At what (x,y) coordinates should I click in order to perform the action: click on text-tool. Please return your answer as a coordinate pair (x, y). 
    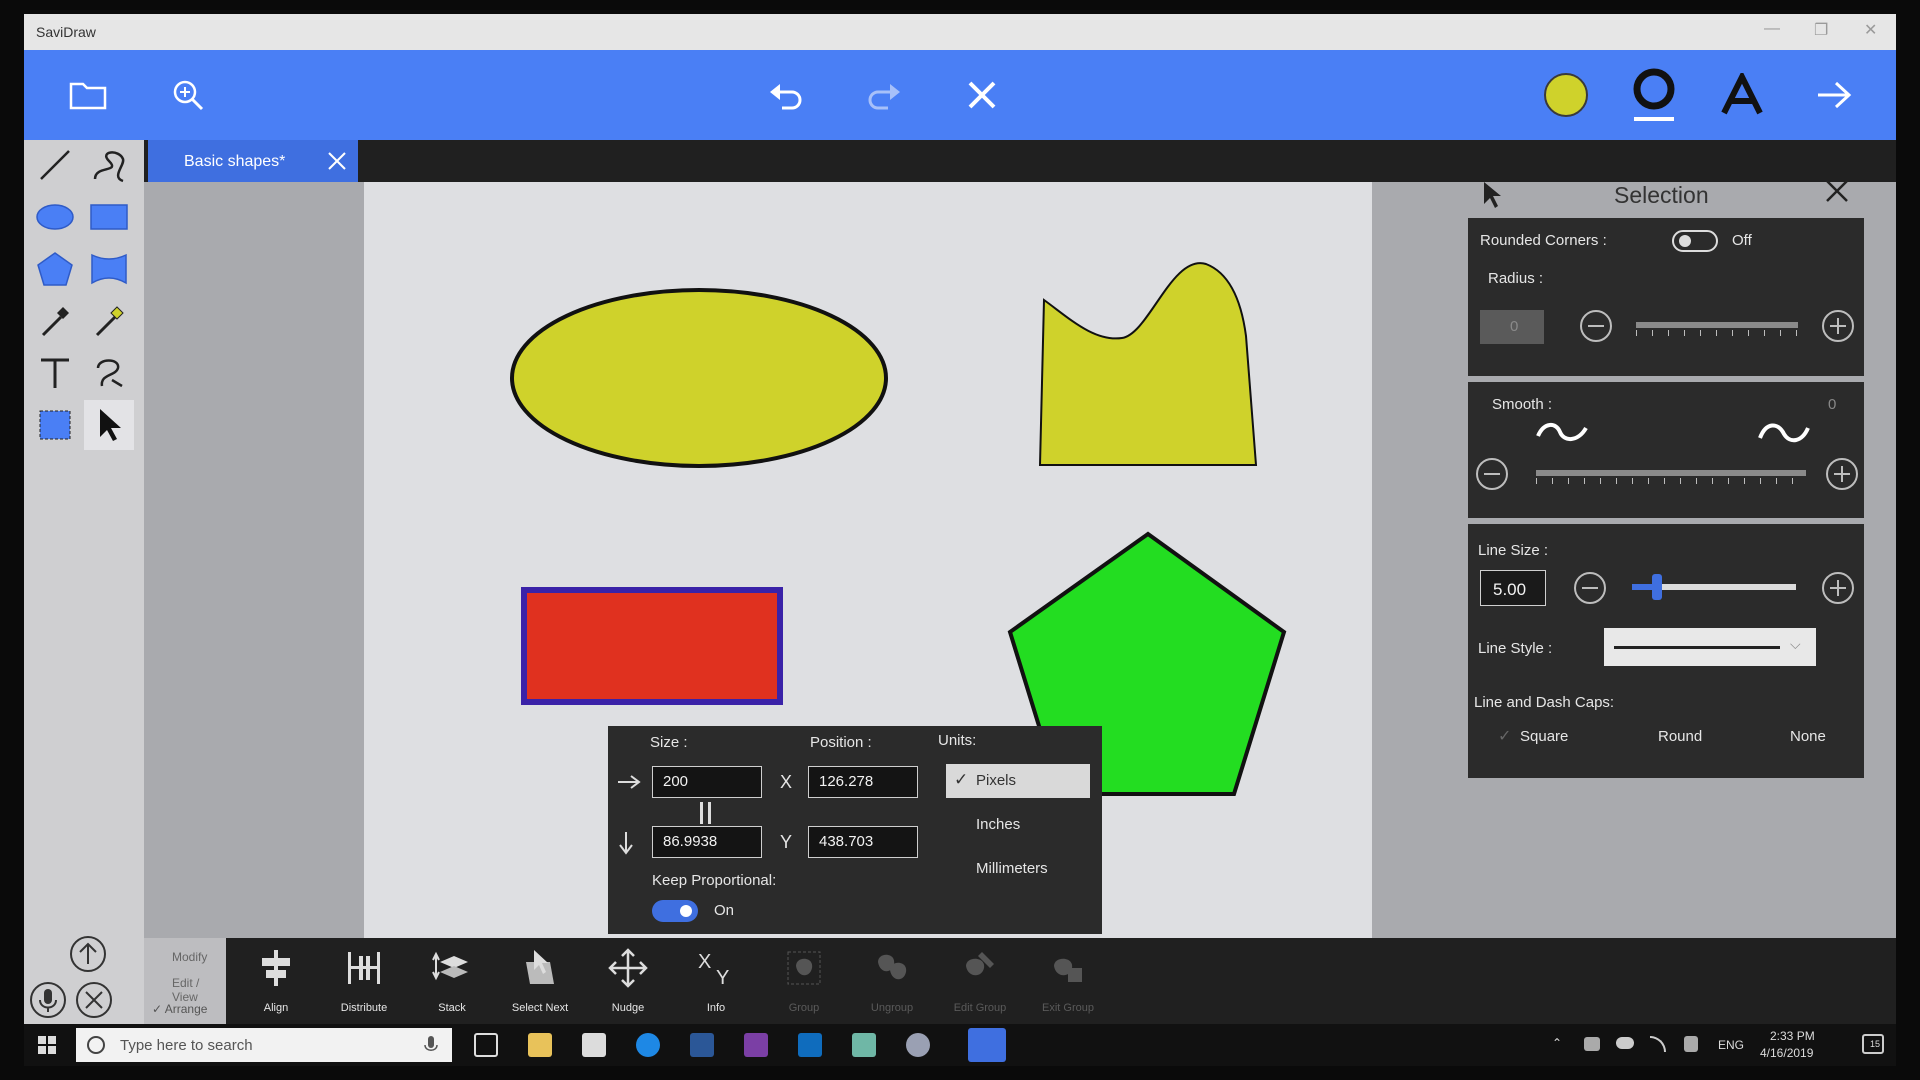
    Looking at the image, I should click on (55, 373).